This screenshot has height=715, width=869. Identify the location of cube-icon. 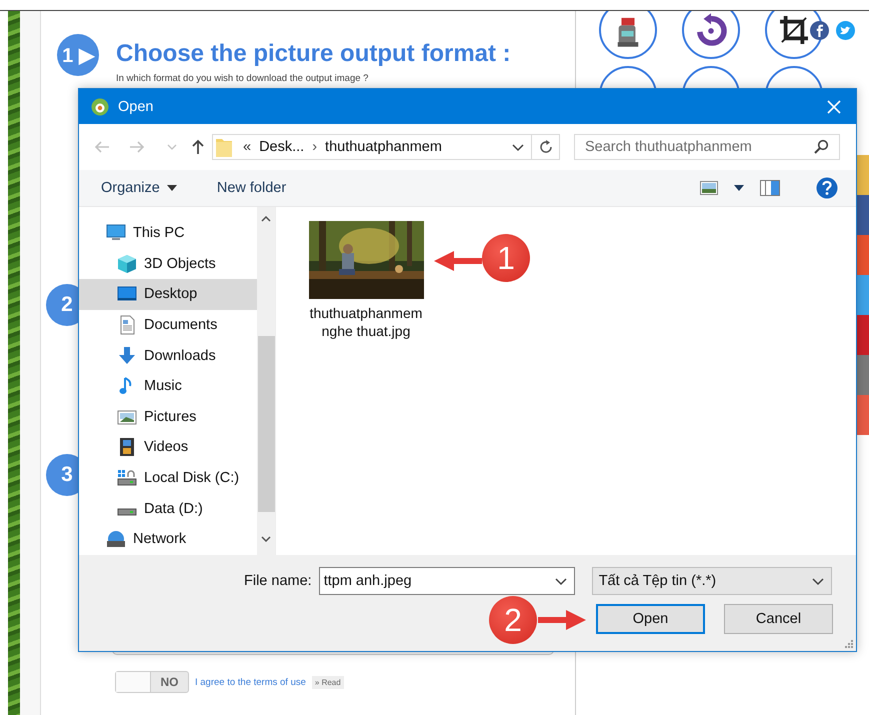
(127, 264).